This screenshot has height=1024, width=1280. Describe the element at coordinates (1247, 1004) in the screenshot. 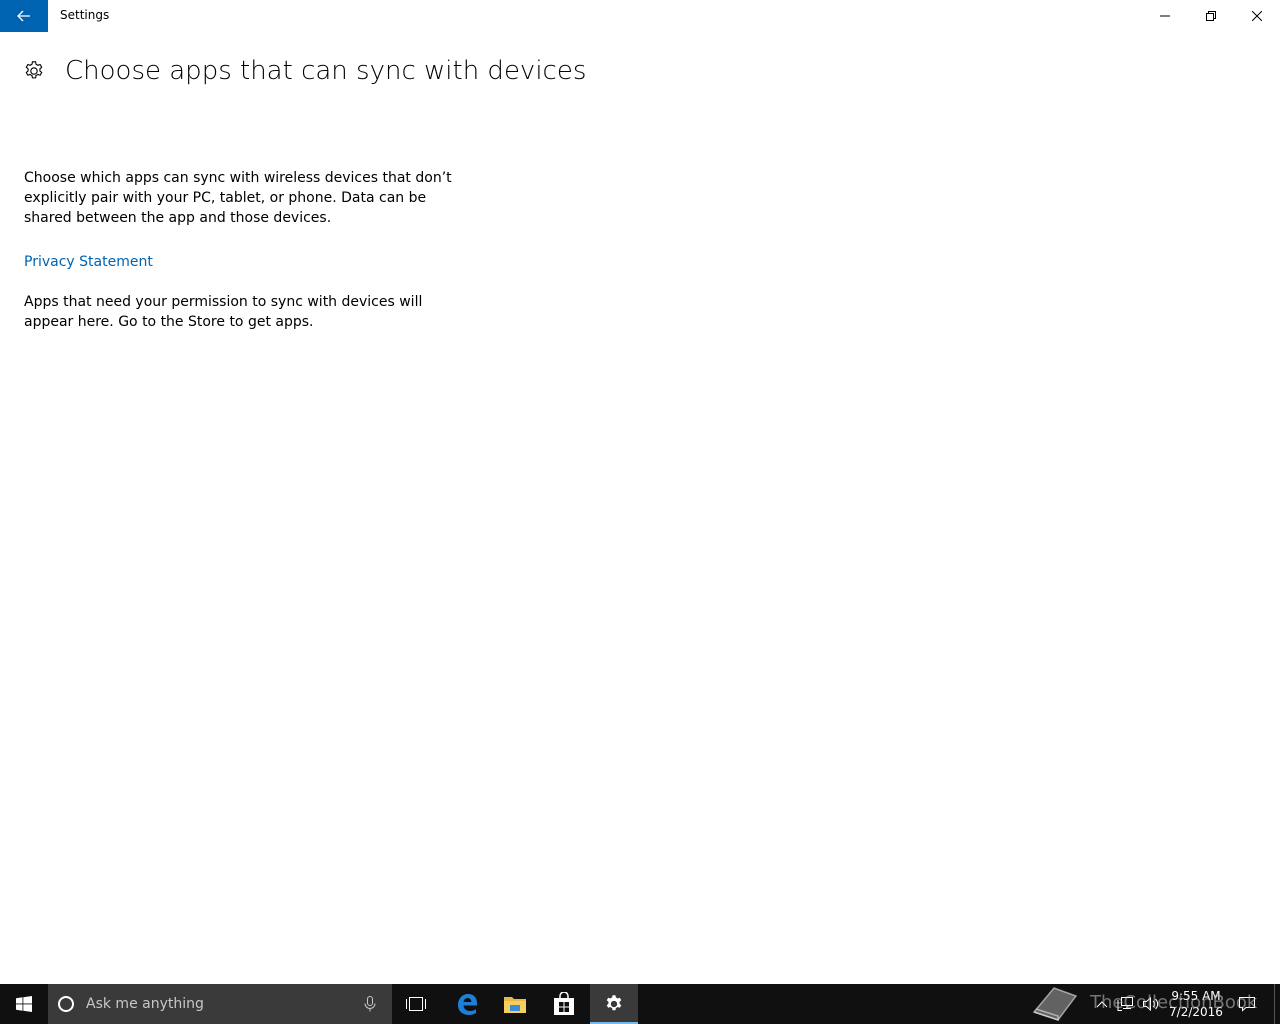

I see `action-center-icon` at that location.